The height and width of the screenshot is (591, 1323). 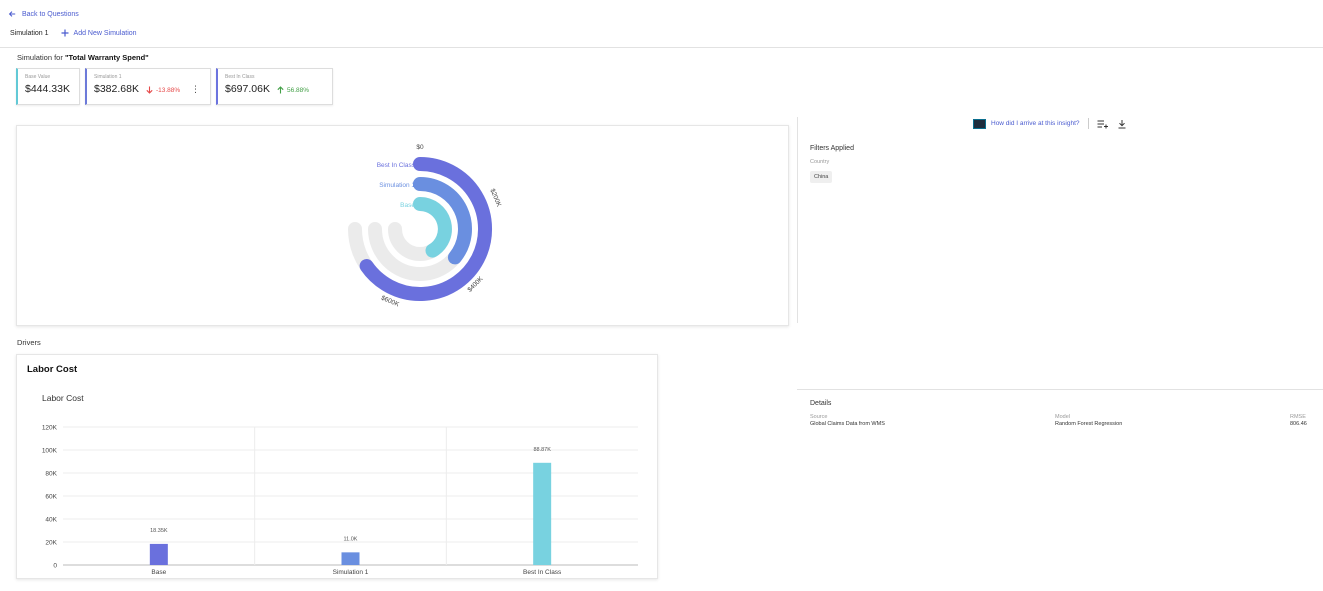 I want to click on plus-icon, so click(x=65, y=33).